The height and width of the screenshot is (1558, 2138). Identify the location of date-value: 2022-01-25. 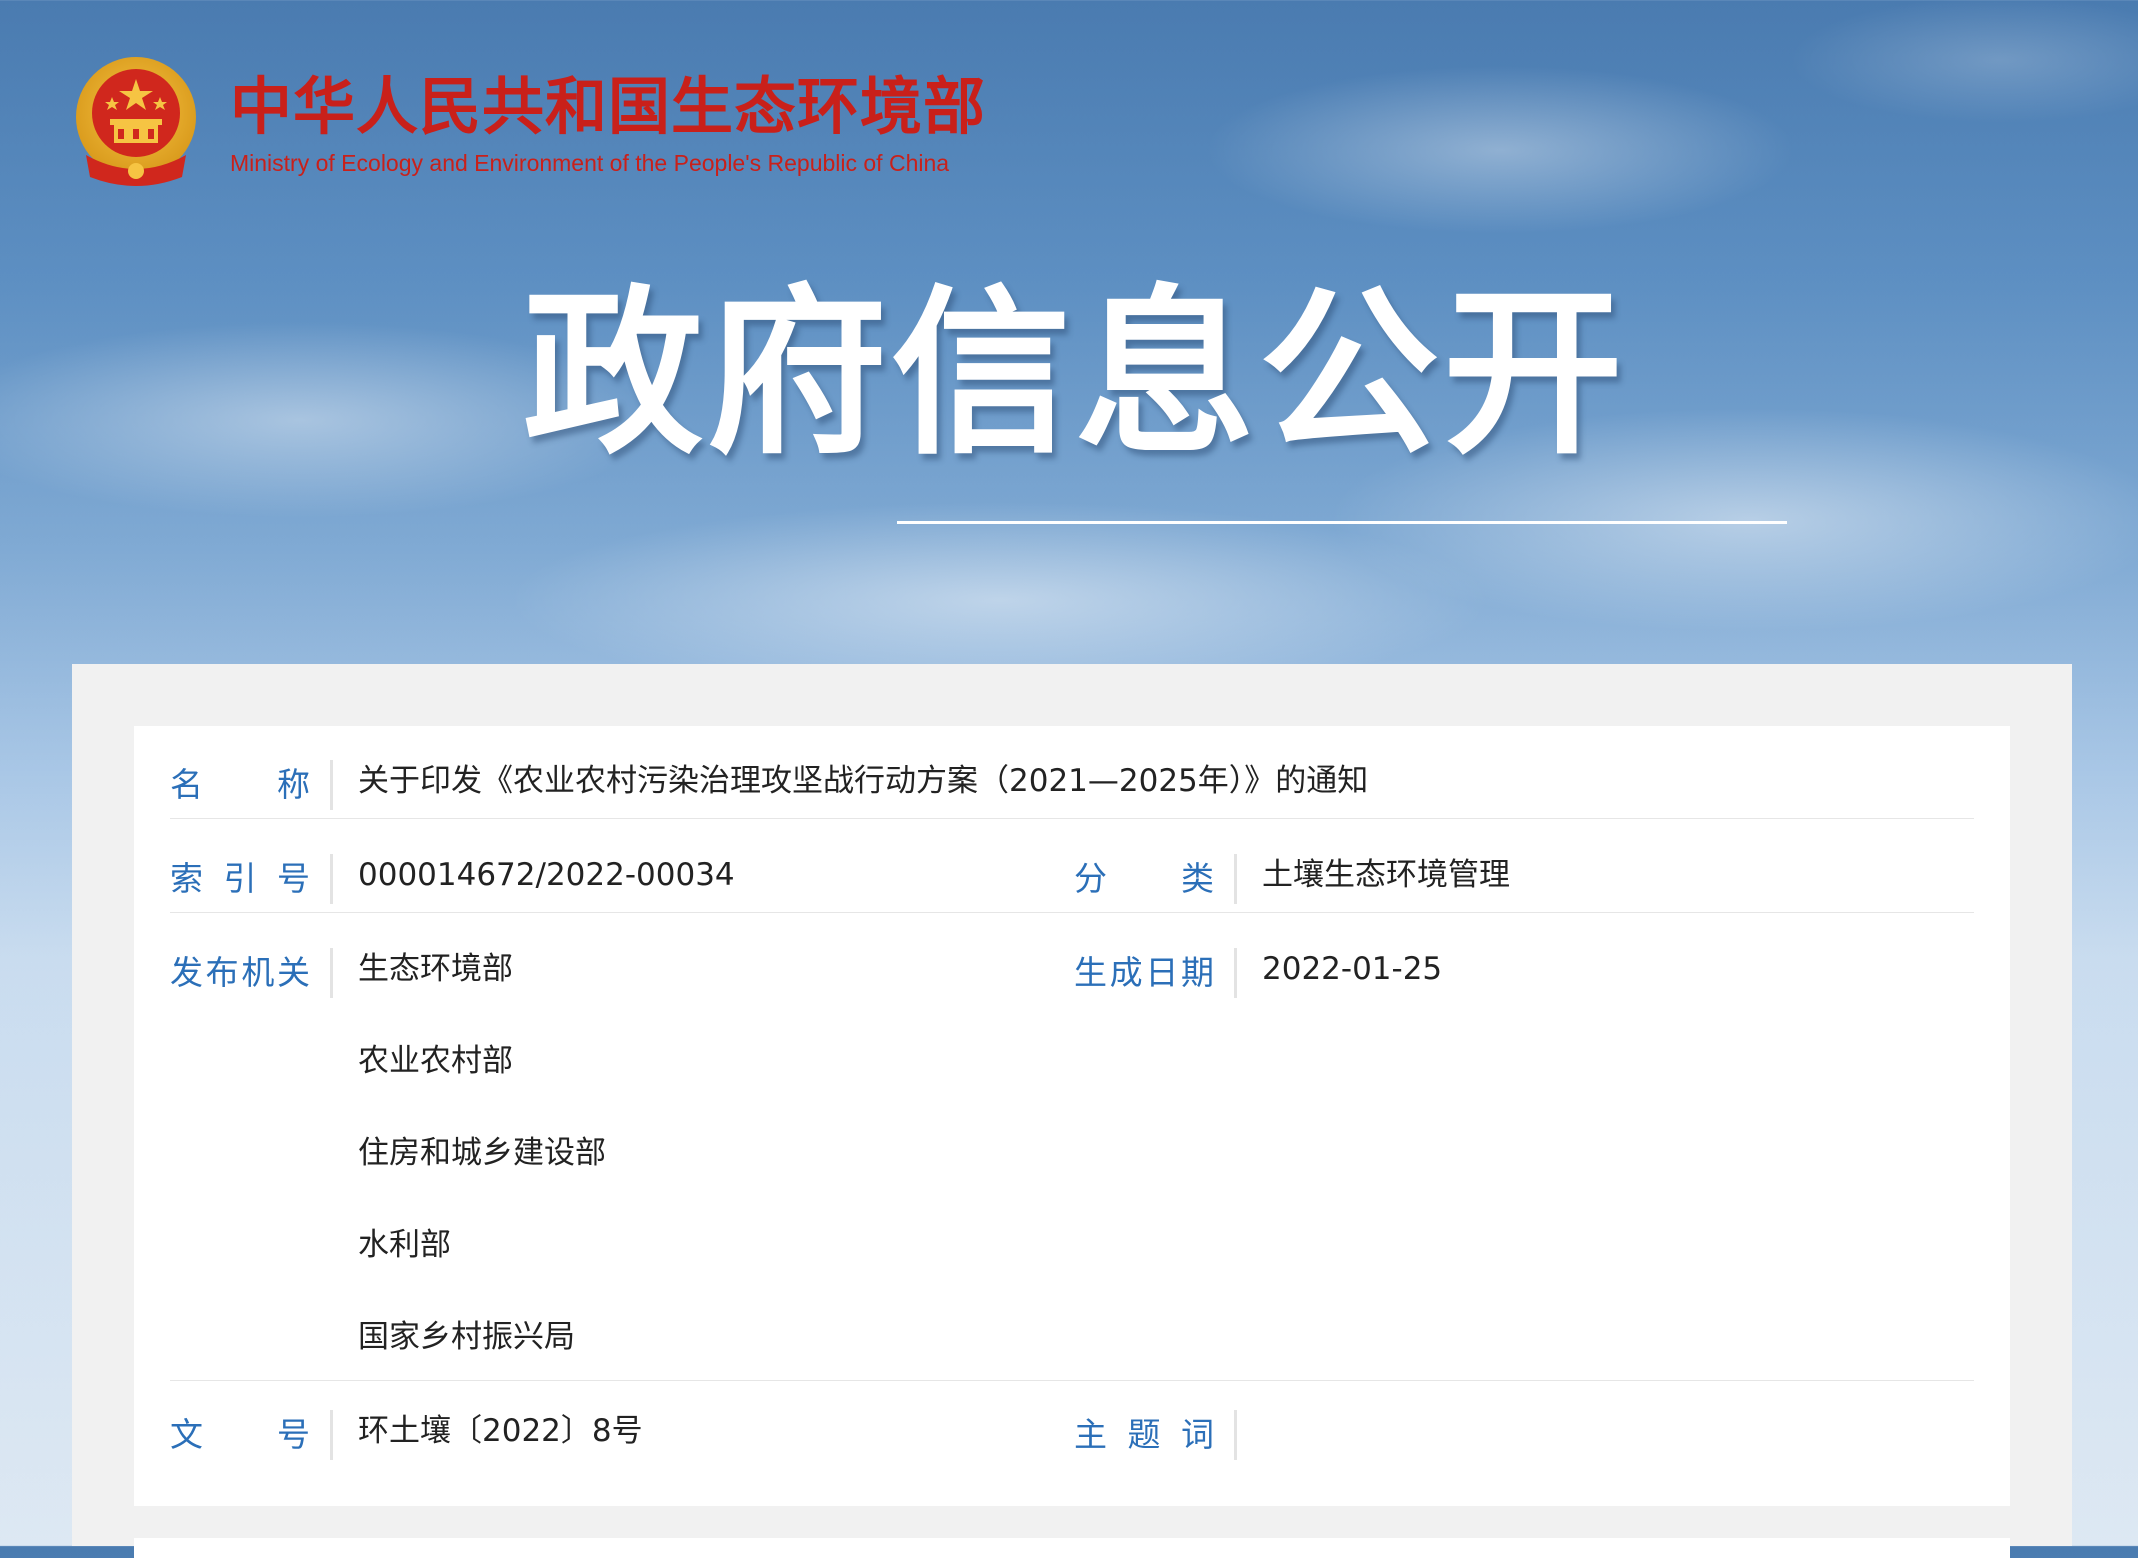
(1352, 969).